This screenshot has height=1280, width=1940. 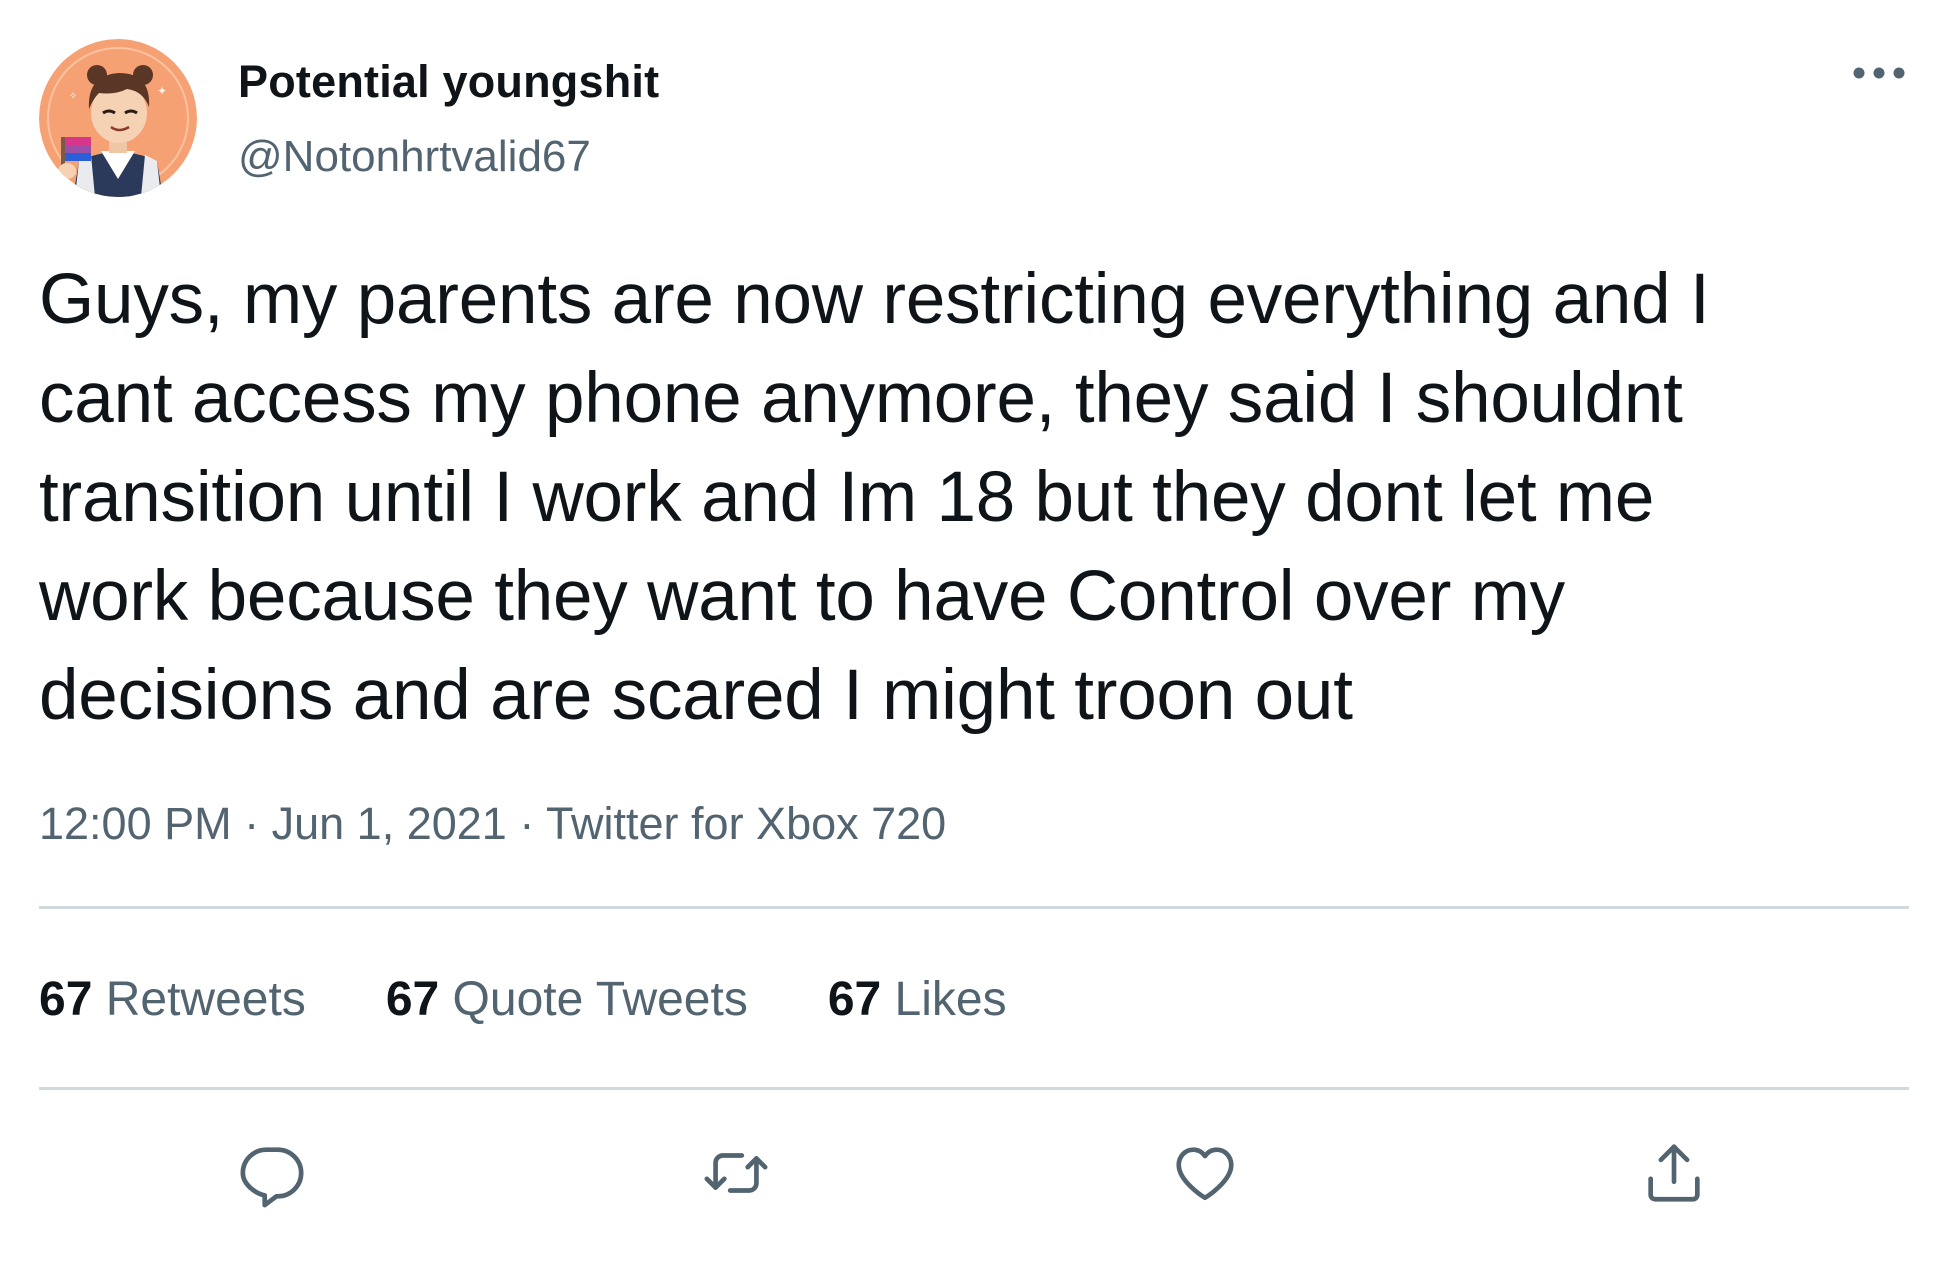 I want to click on retweet-button, so click(x=736, y=1173).